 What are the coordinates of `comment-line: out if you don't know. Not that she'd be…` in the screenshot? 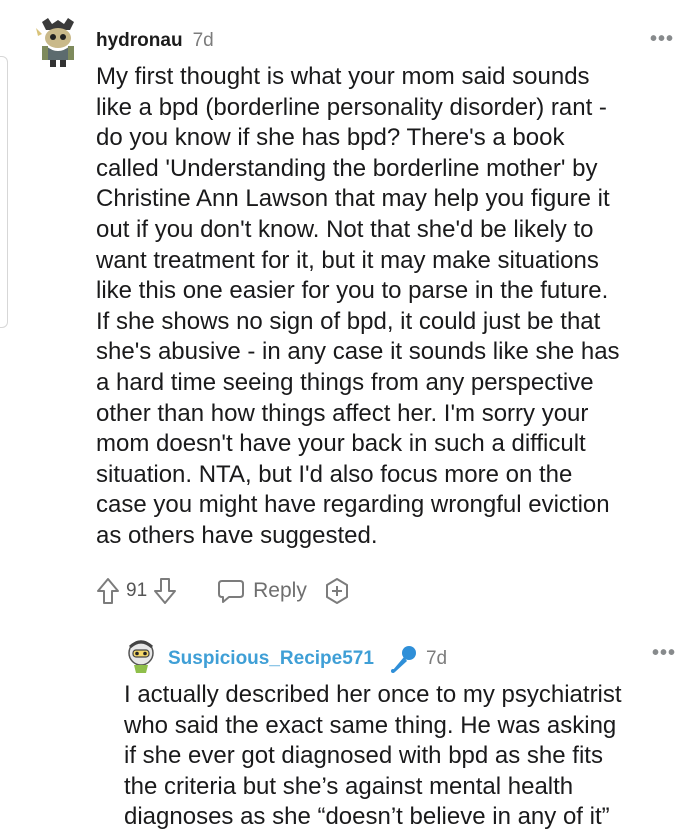 It's located at (345, 229).